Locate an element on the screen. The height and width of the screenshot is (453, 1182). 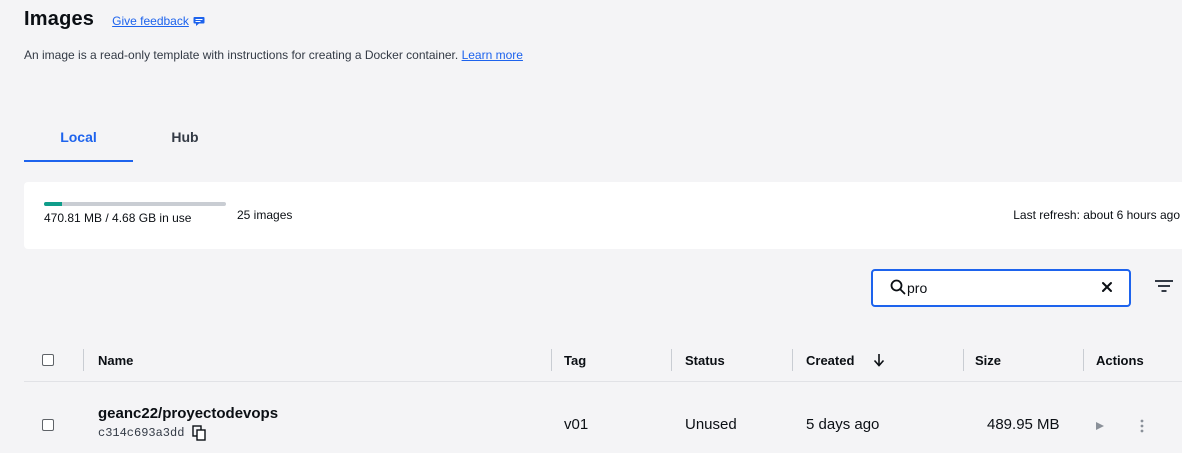
search-input is located at coordinates (997, 288).